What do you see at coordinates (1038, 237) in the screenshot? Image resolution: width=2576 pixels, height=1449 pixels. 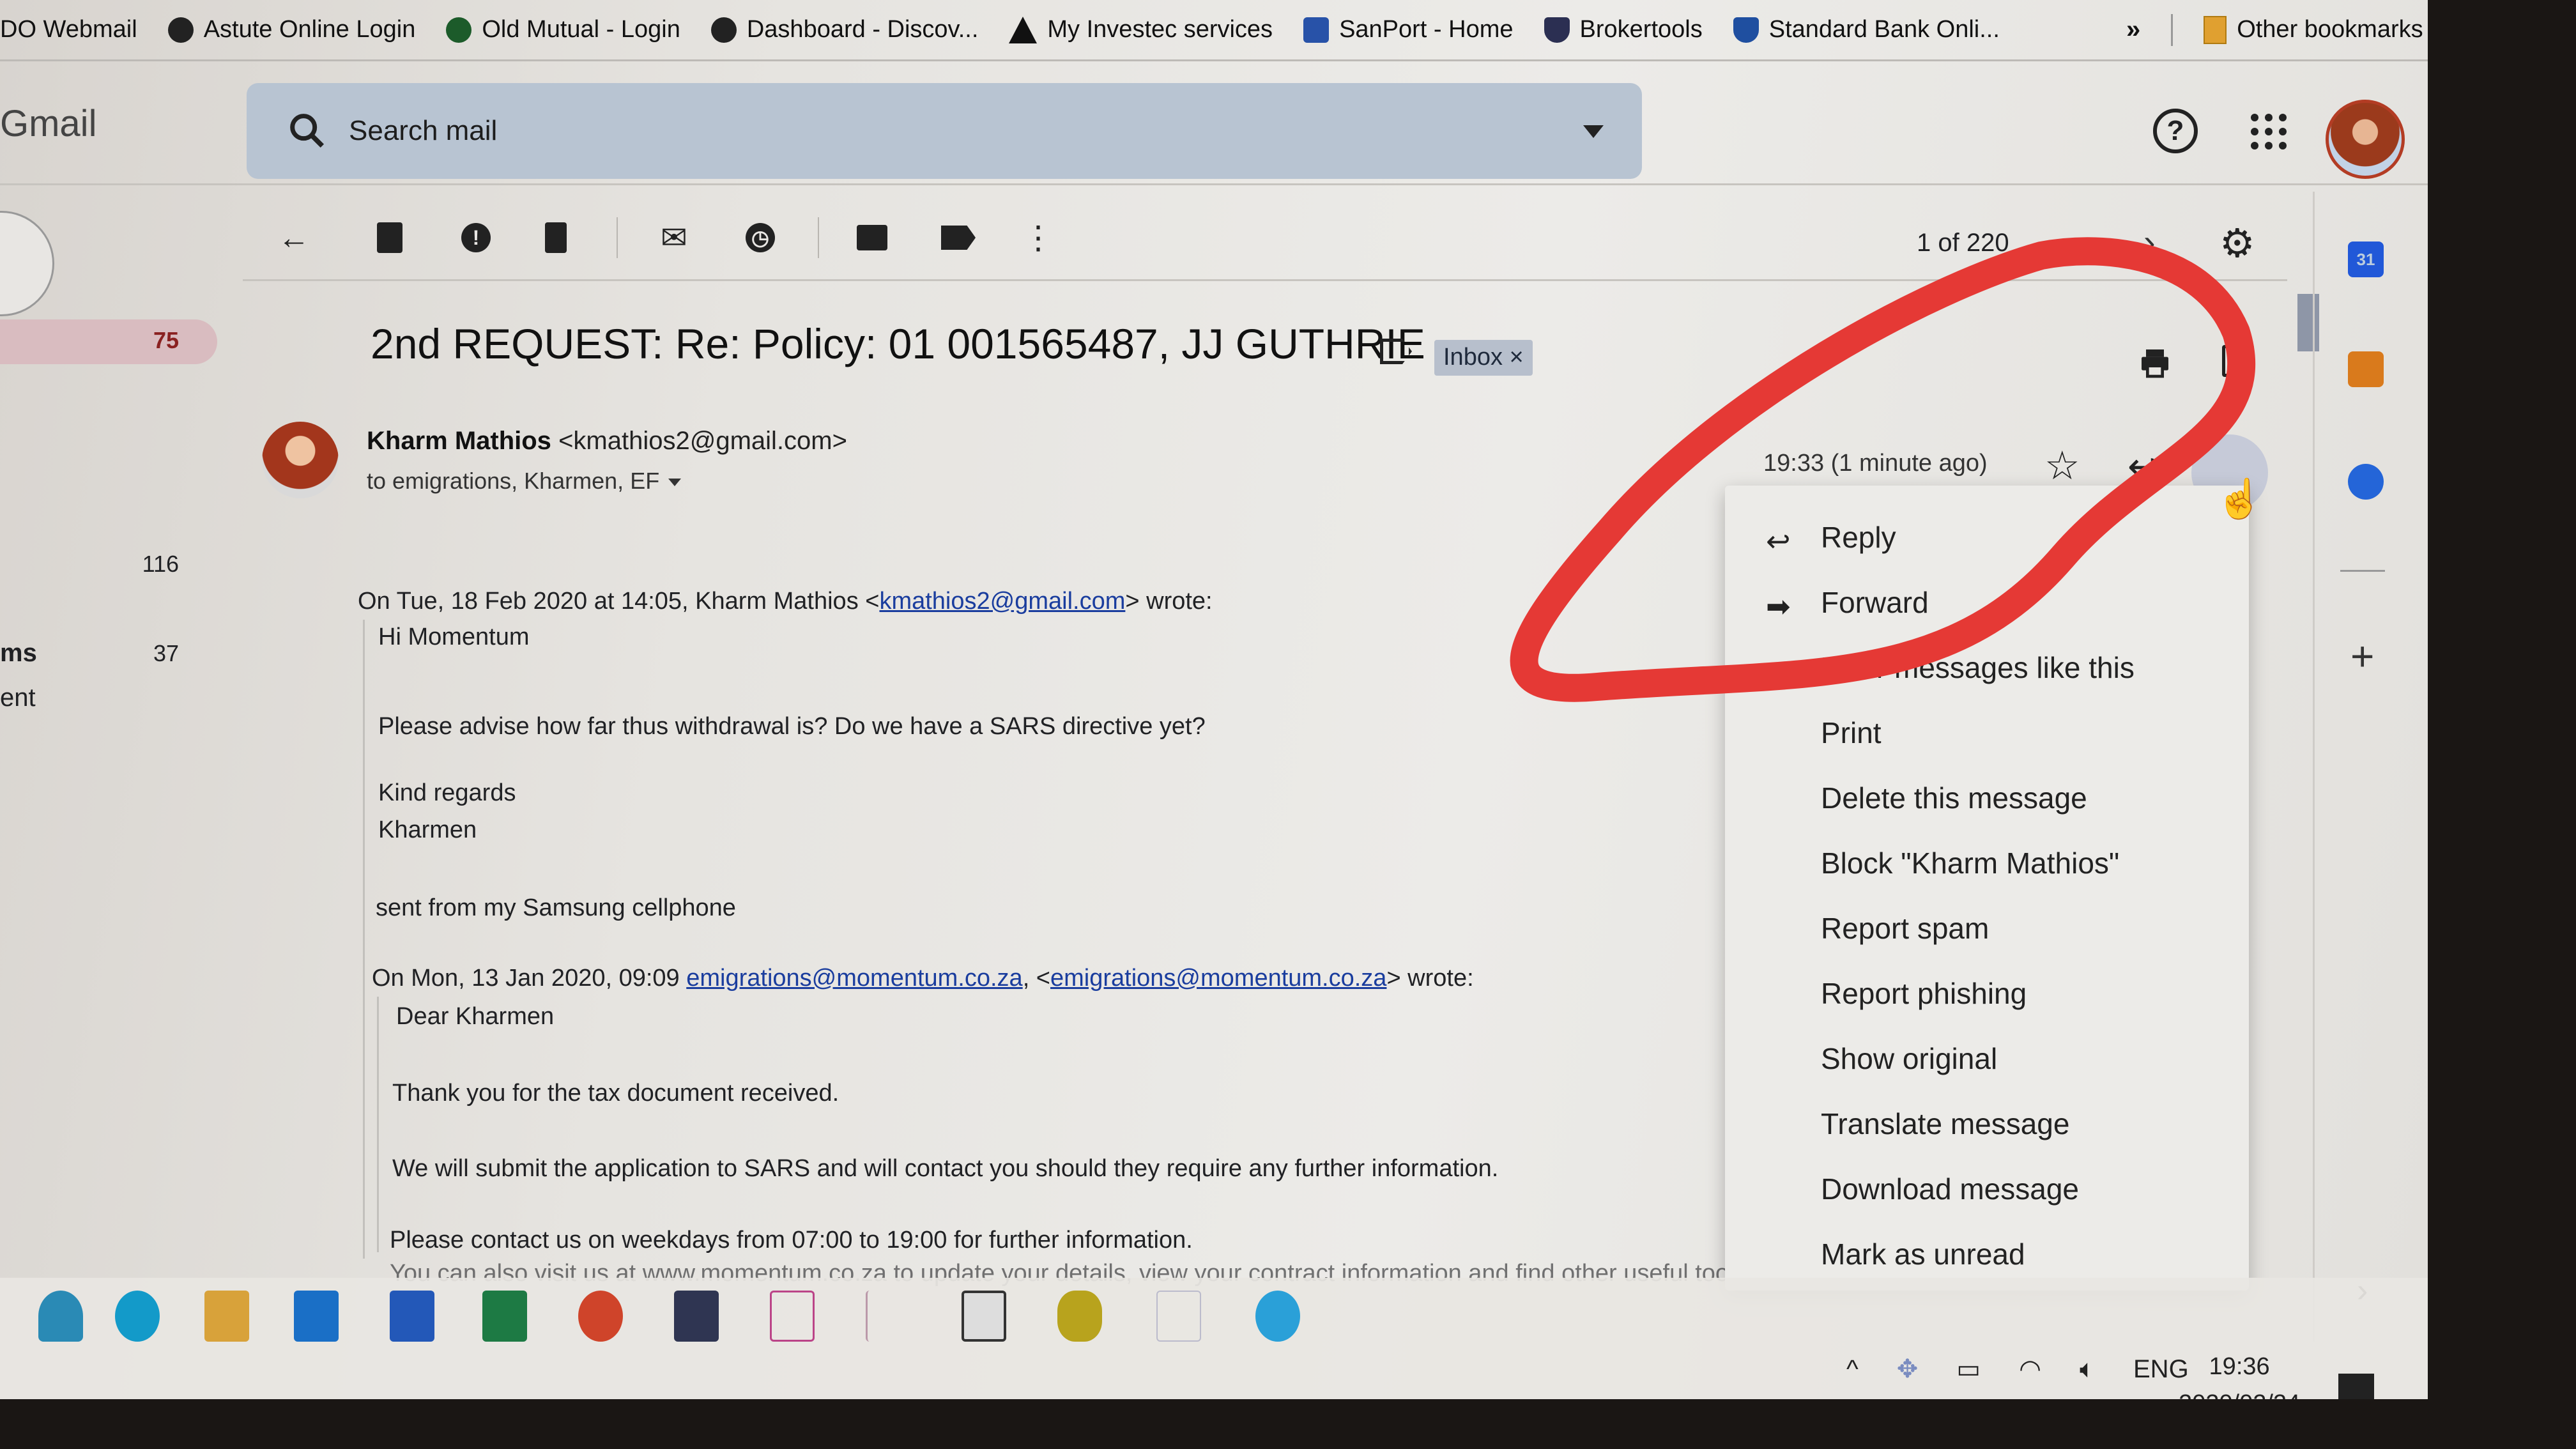 I see `more-options-icon: ⋮` at bounding box center [1038, 237].